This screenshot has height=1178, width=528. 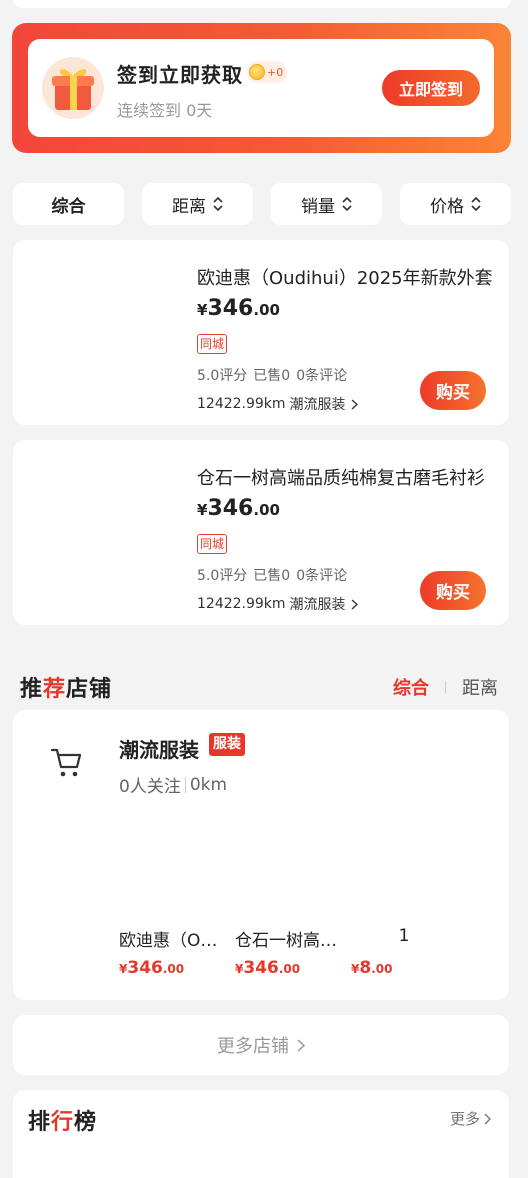 What do you see at coordinates (180, 75) in the screenshot?
I see `signin-title: 签到立即获取` at bounding box center [180, 75].